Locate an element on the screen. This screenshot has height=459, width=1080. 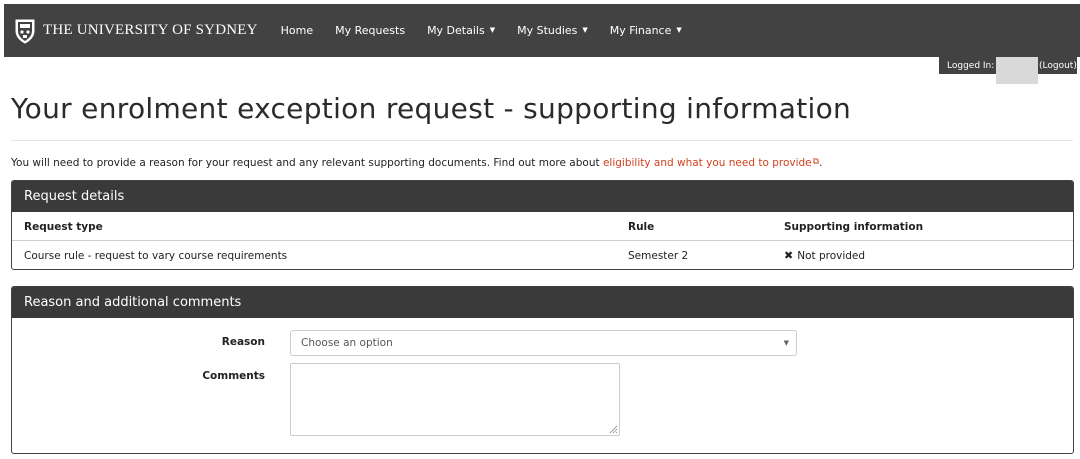
nav-my-requests: My Requests is located at coordinates (370, 30).